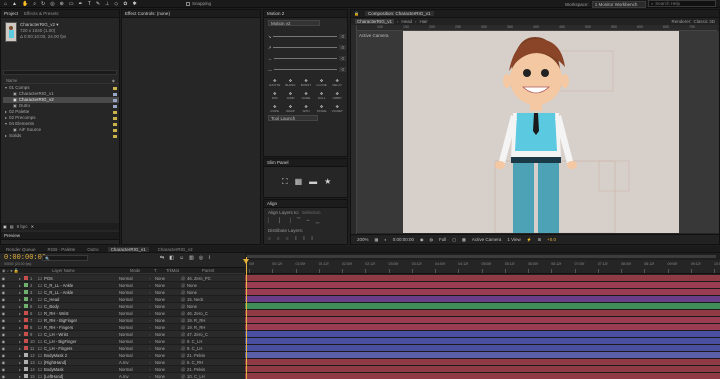 Image resolution: width=720 pixels, height=379 pixels. Describe the element at coordinates (278, 162) in the screenshot. I see `tab-slim-panel: Slim Panel` at that location.